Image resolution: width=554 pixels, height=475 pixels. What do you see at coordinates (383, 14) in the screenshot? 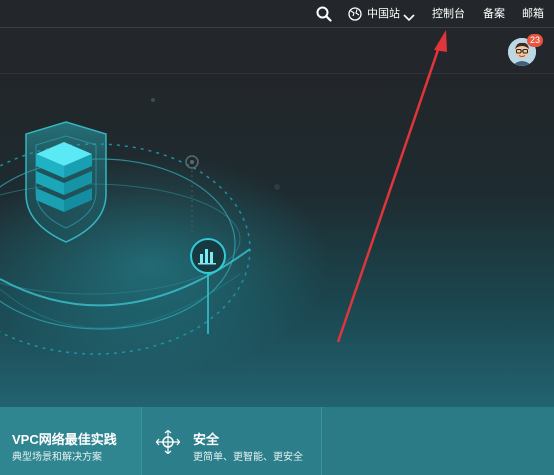
I see `region-selector: 中国站` at bounding box center [383, 14].